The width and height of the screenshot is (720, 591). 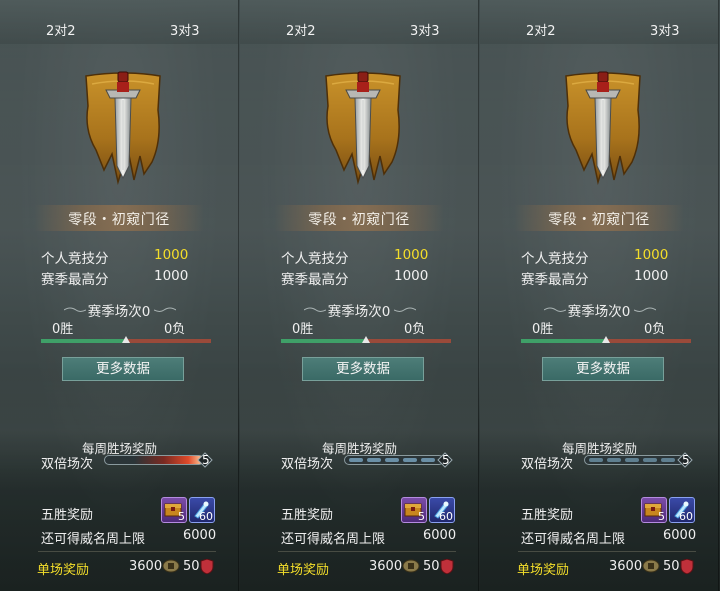 I want to click on coin-icon, so click(x=411, y=566).